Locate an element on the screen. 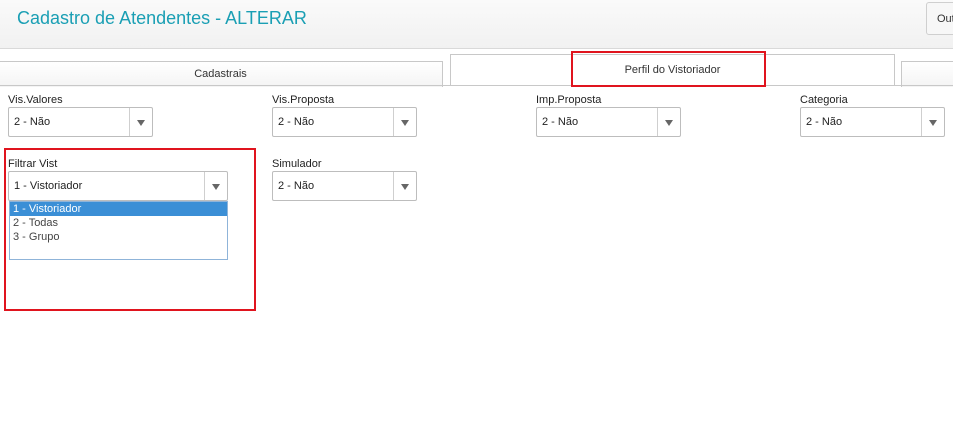 The height and width of the screenshot is (440, 953). dropdown-option: 2 - Todas is located at coordinates (118, 223).